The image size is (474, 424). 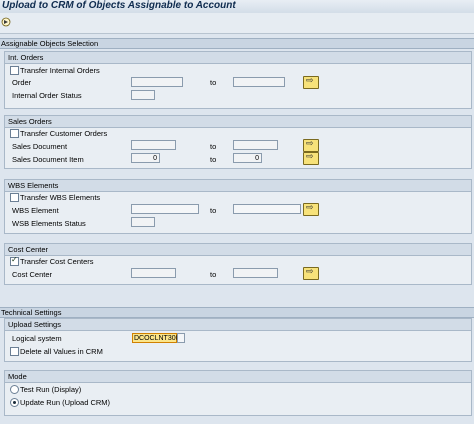 I want to click on delete-all-values-label: Delete all Values in CRM, so click(x=61, y=351).